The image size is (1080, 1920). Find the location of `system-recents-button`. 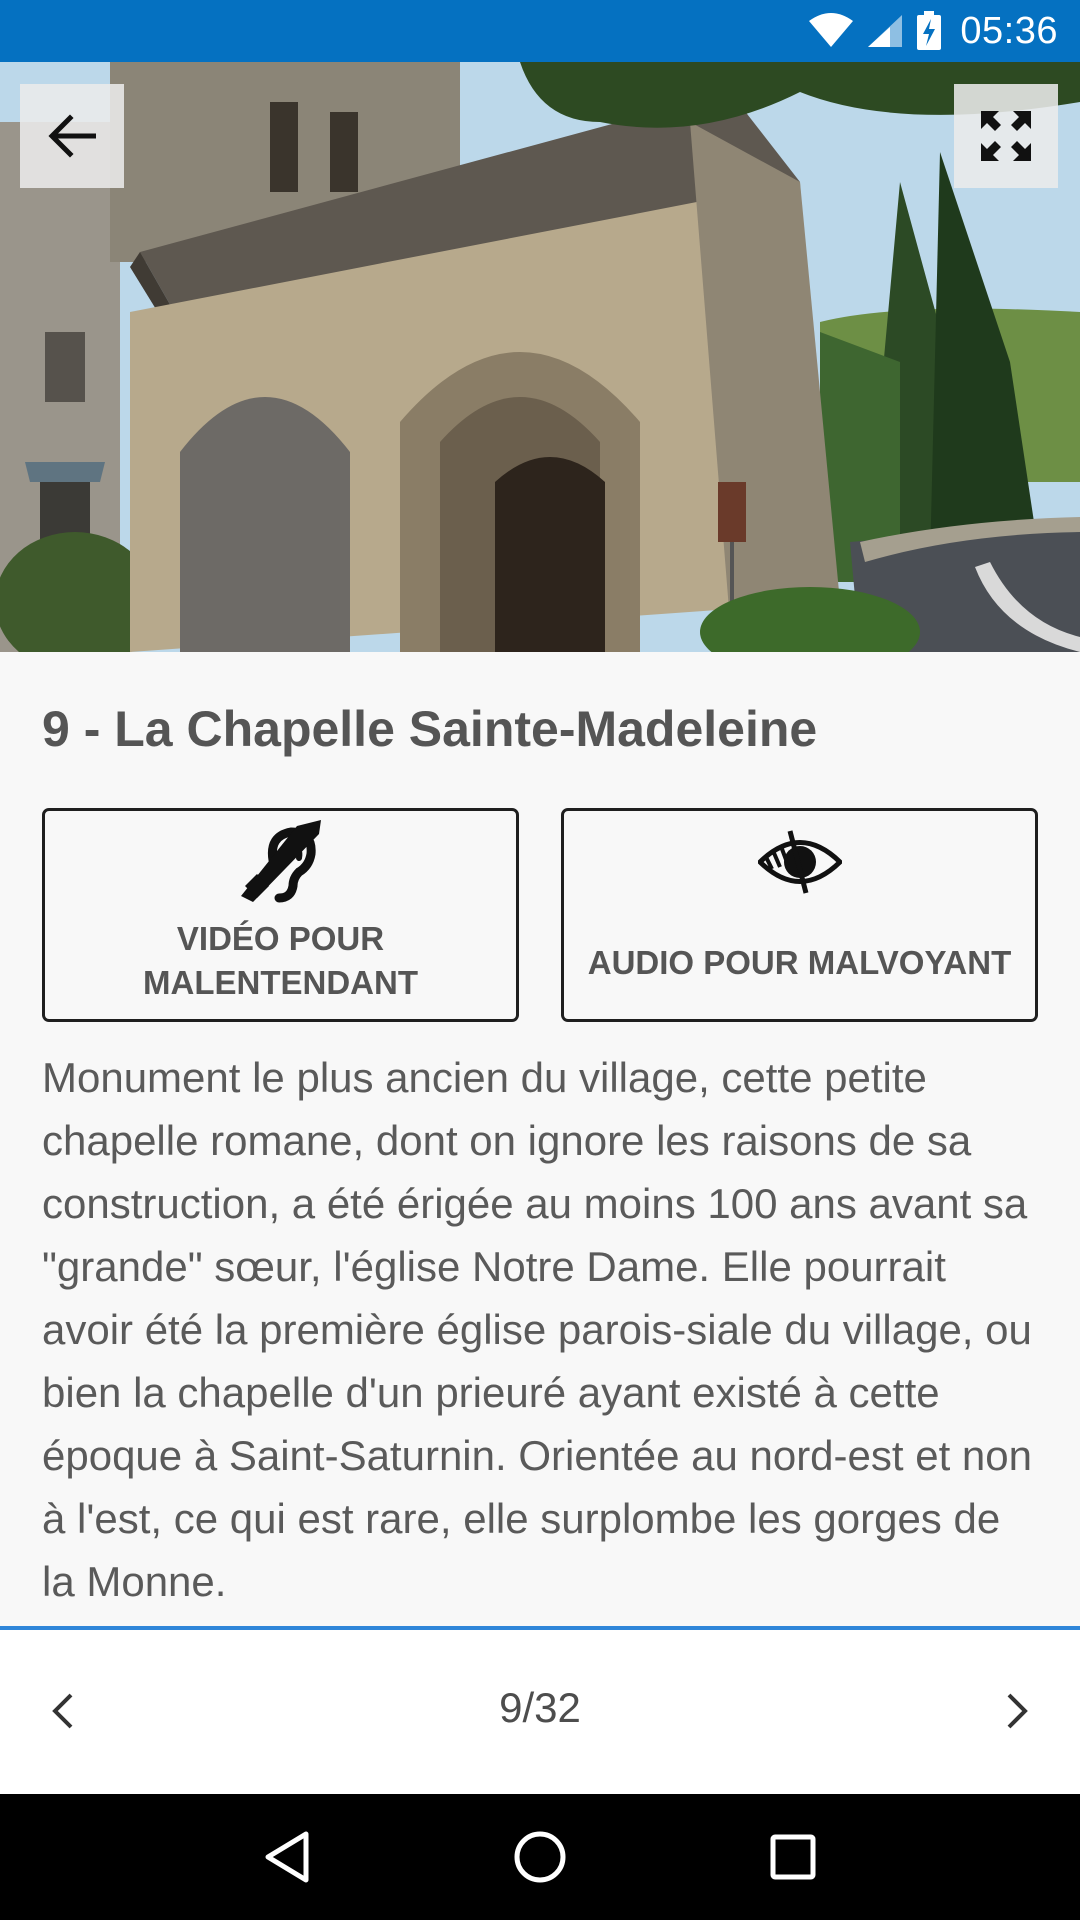

system-recents-button is located at coordinates (793, 1857).